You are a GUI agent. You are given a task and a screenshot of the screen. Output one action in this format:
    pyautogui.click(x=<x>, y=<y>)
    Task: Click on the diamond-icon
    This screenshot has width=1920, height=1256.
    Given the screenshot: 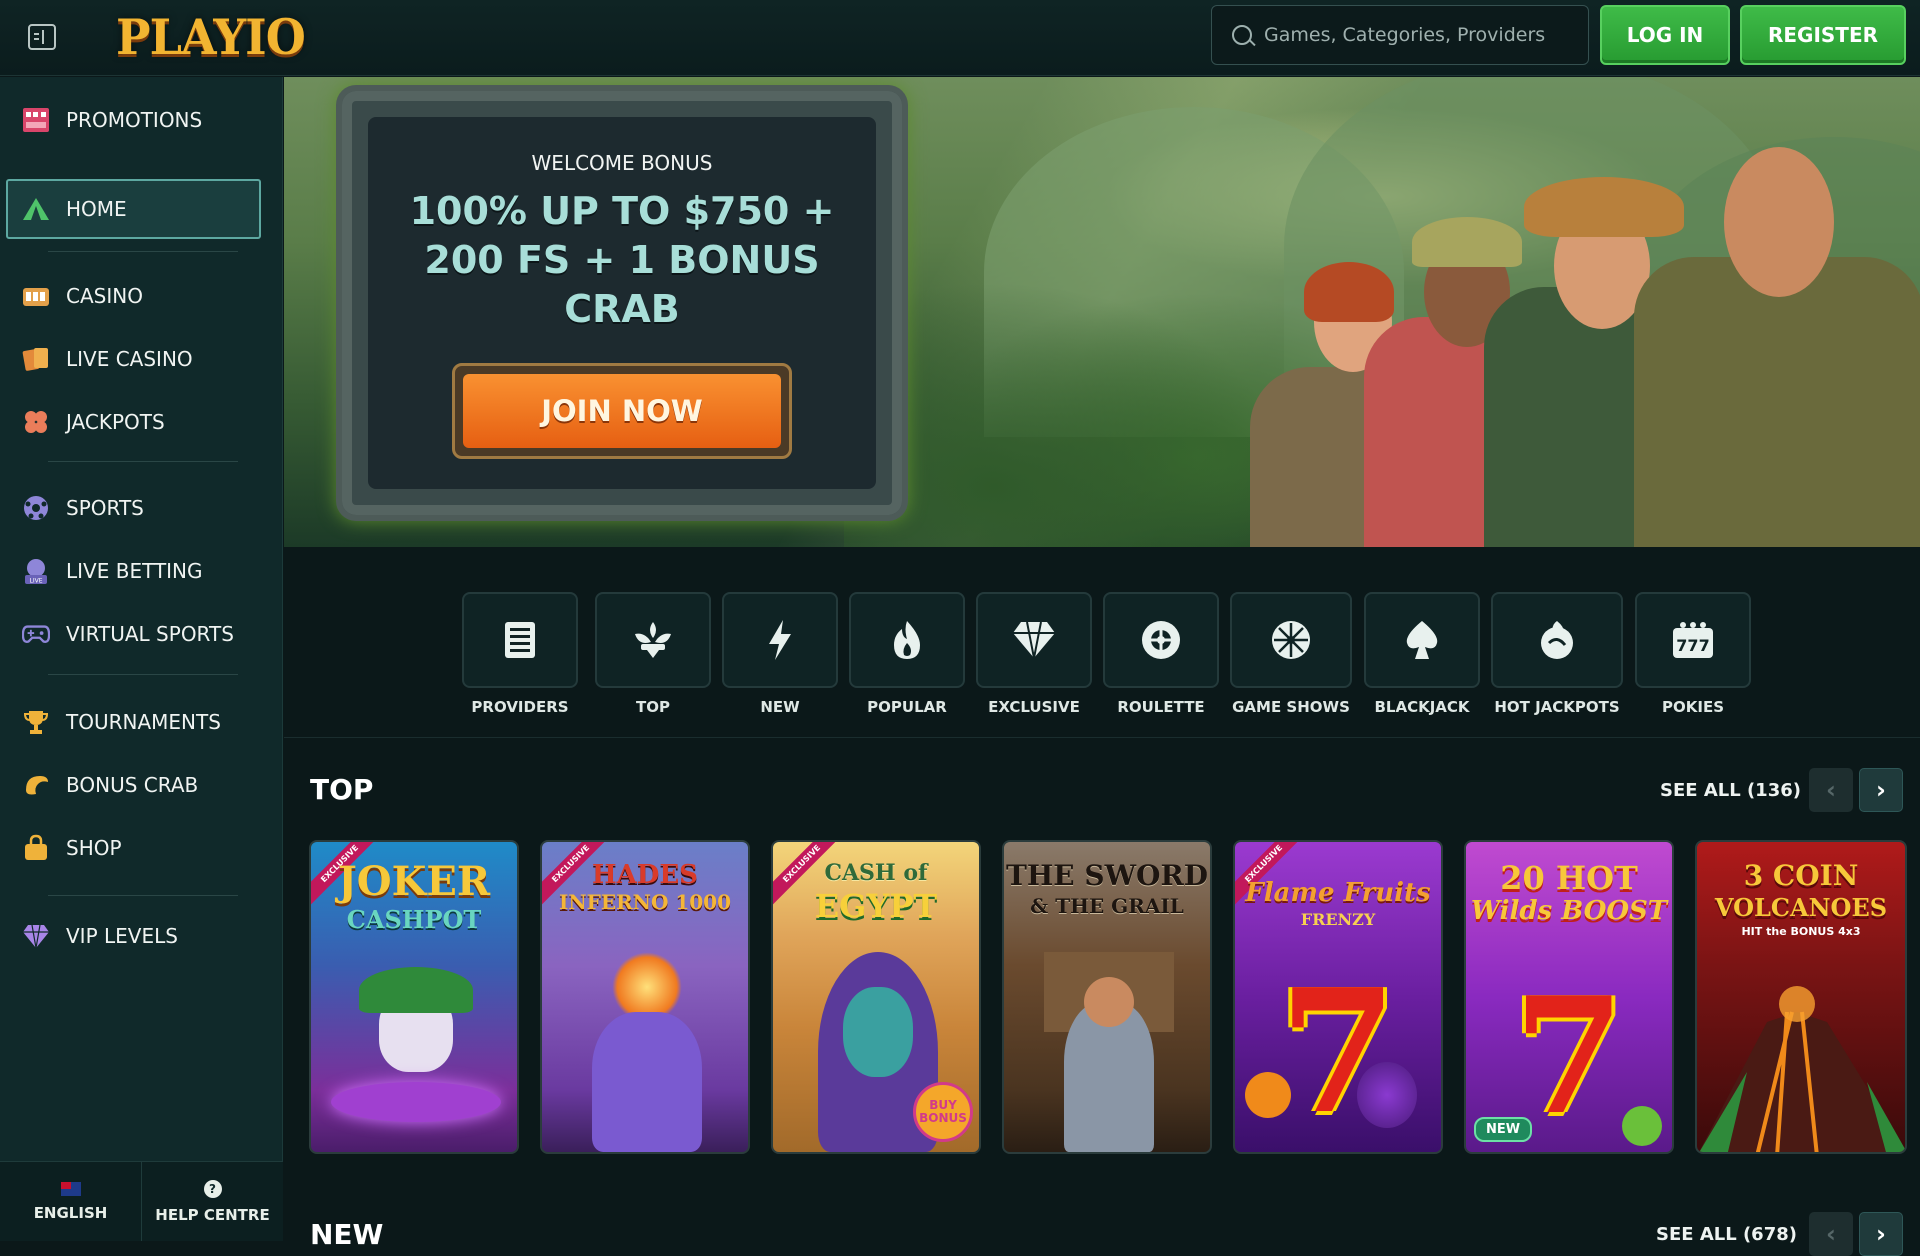 What is the action you would take?
    pyautogui.click(x=1034, y=640)
    